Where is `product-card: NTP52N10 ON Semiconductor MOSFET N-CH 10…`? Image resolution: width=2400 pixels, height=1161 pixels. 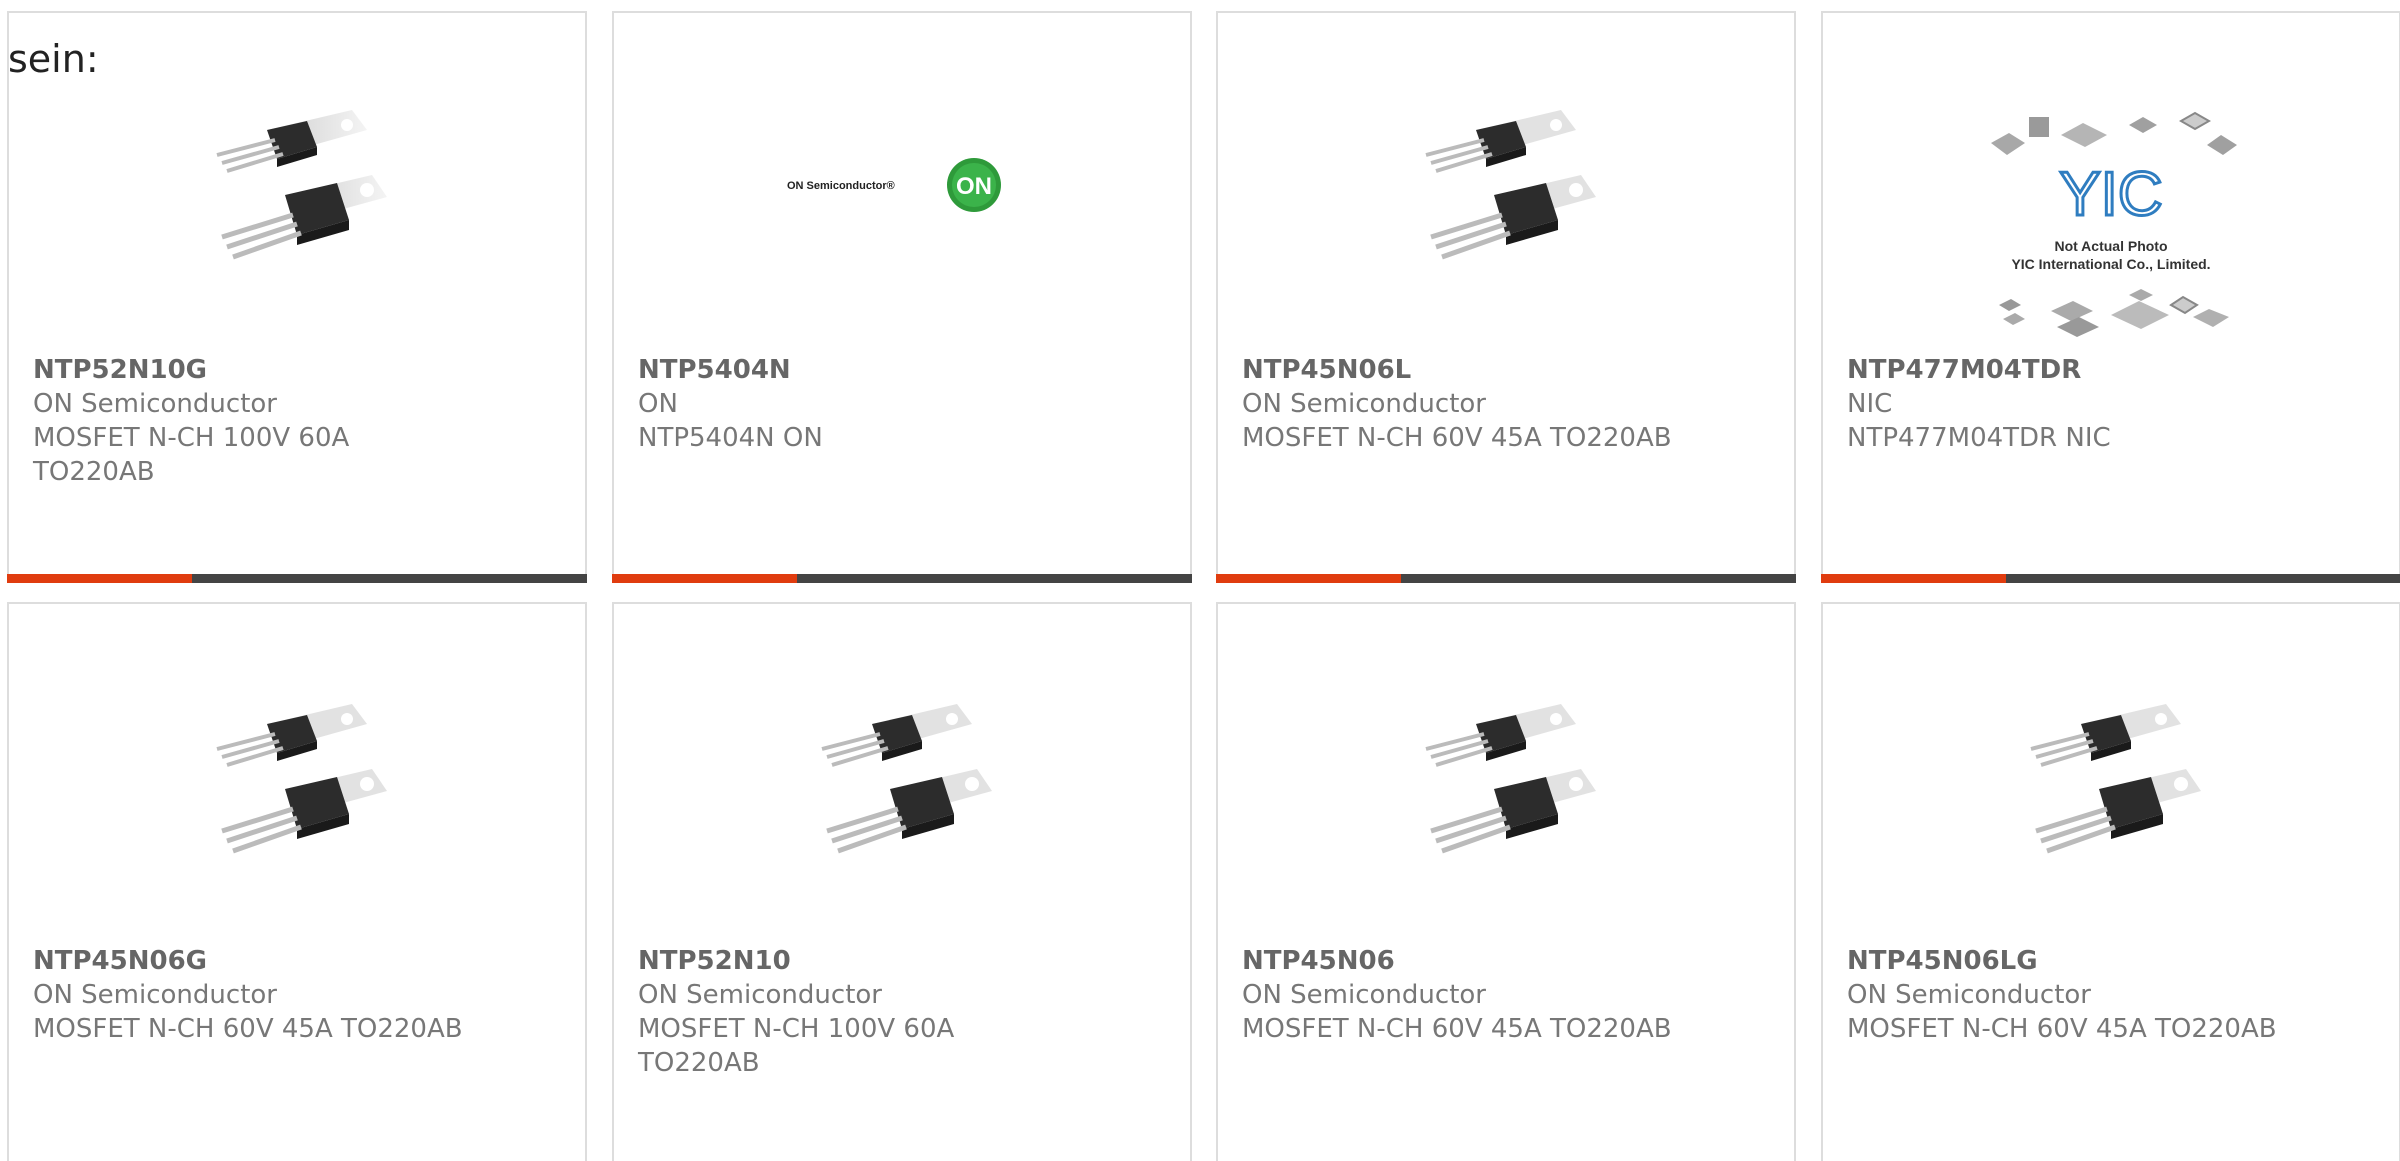 product-card: NTP52N10 ON Semiconductor MOSFET N-CH 10… is located at coordinates (902, 881).